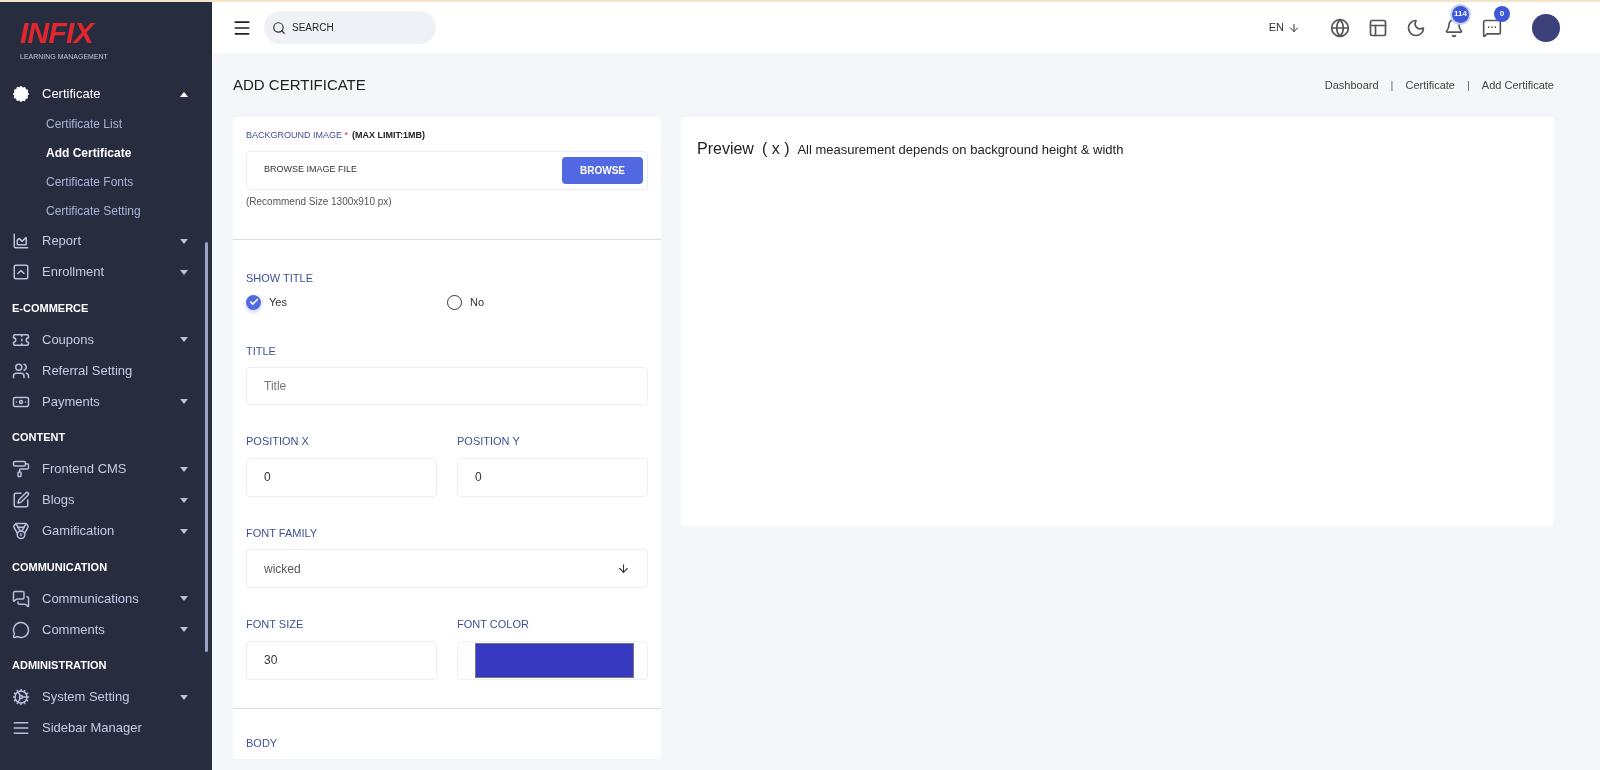 This screenshot has width=1600, height=770. I want to click on breadcrumb-link: Add Certificate, so click(1517, 85).